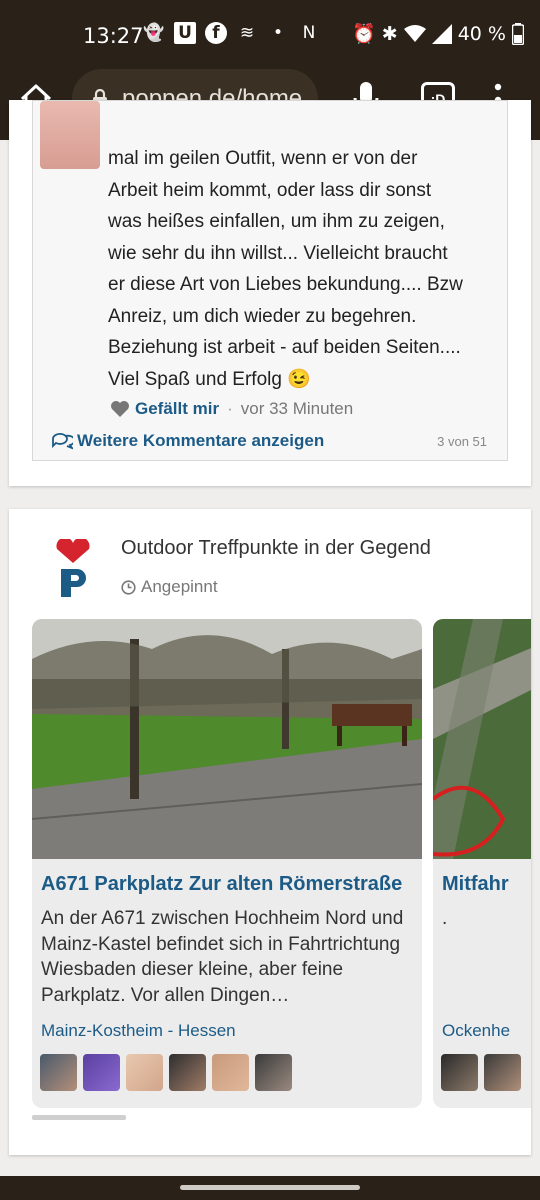 This screenshot has height=1200, width=540. Describe the element at coordinates (120, 409) in the screenshot. I see `heart-icon` at that location.